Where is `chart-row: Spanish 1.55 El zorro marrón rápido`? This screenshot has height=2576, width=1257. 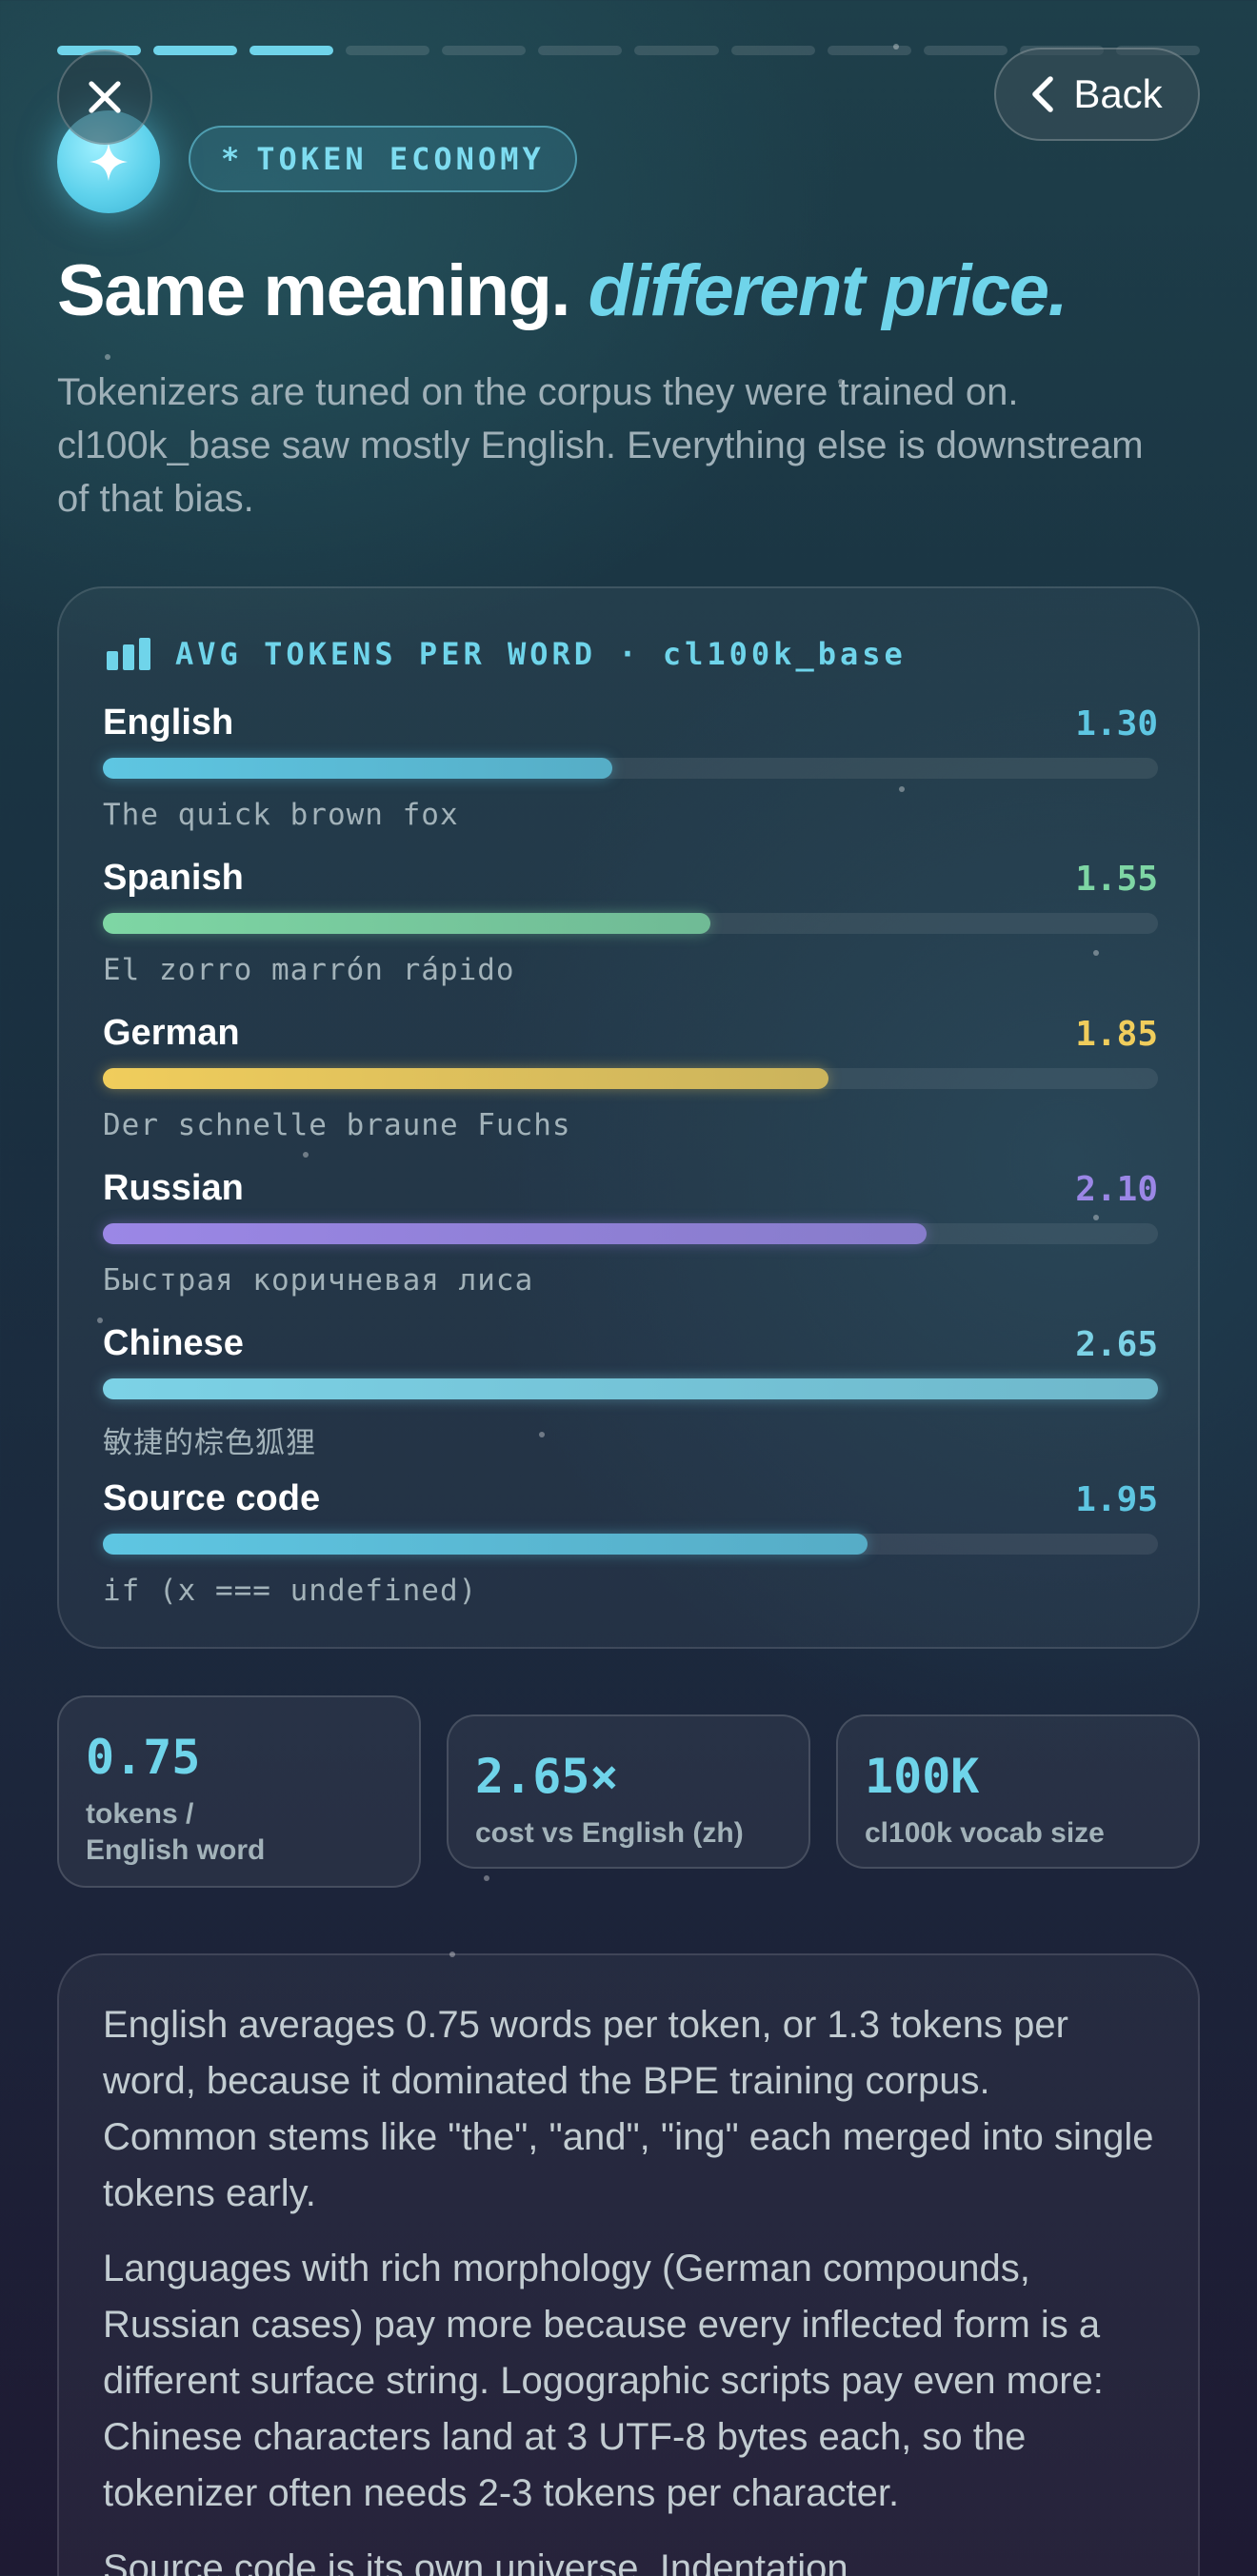 chart-row: Spanish 1.55 El zorro marrón rápido is located at coordinates (631, 929).